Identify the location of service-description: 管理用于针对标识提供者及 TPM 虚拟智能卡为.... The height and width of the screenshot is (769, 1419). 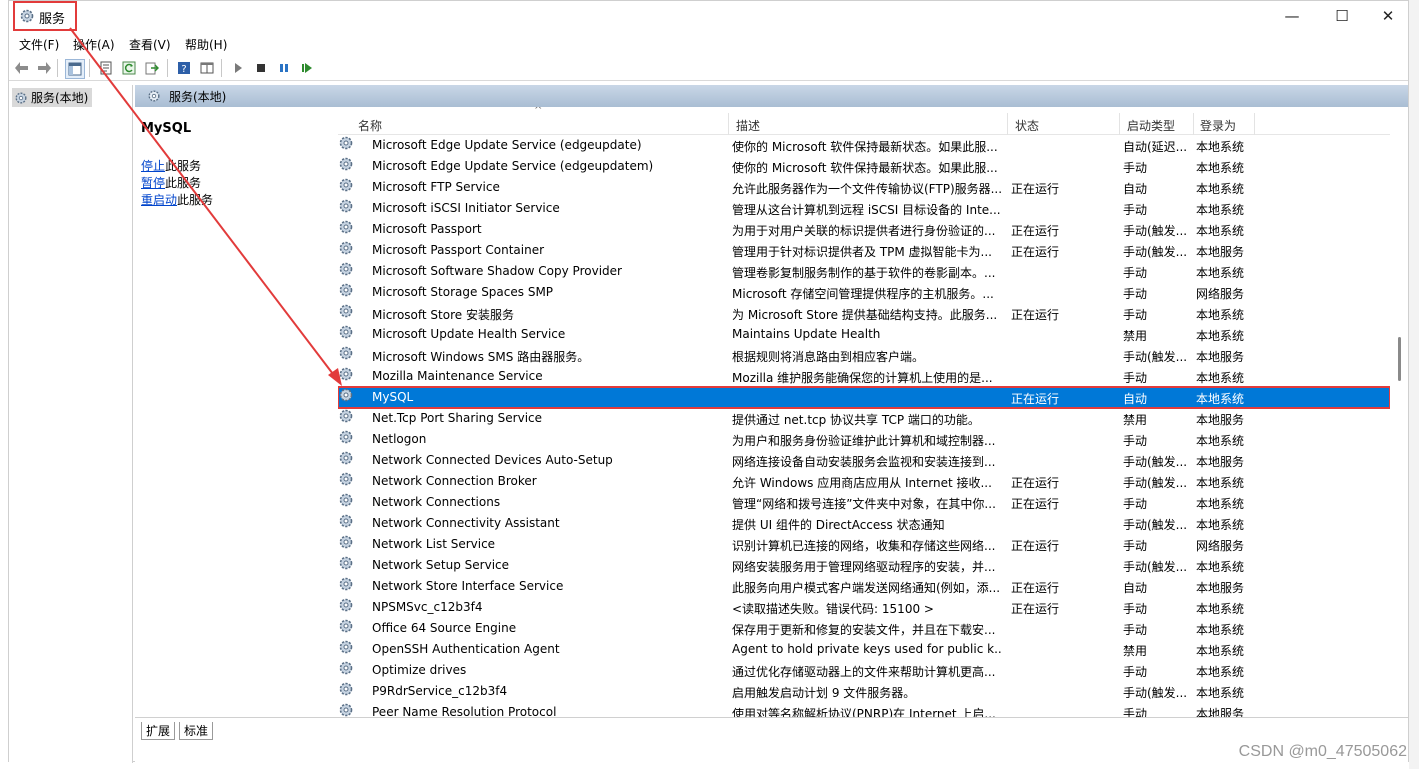
(862, 252).